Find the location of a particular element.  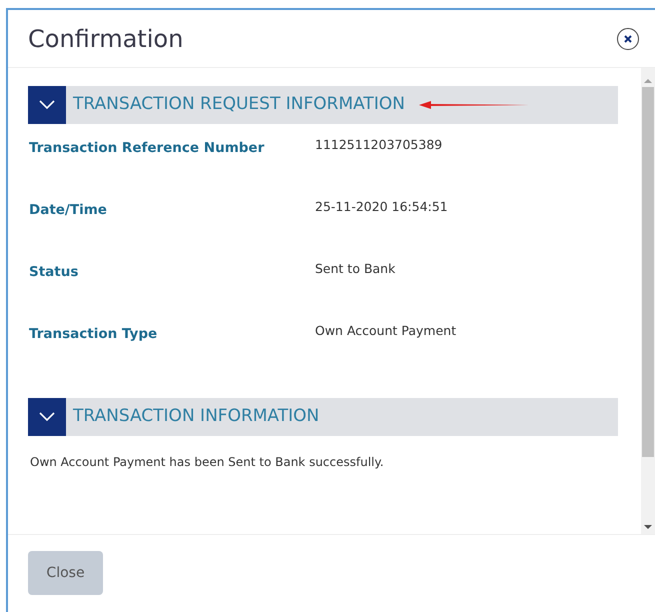

message-text: Own Account Payment has been Sent to Bank successfully. is located at coordinates (207, 462).